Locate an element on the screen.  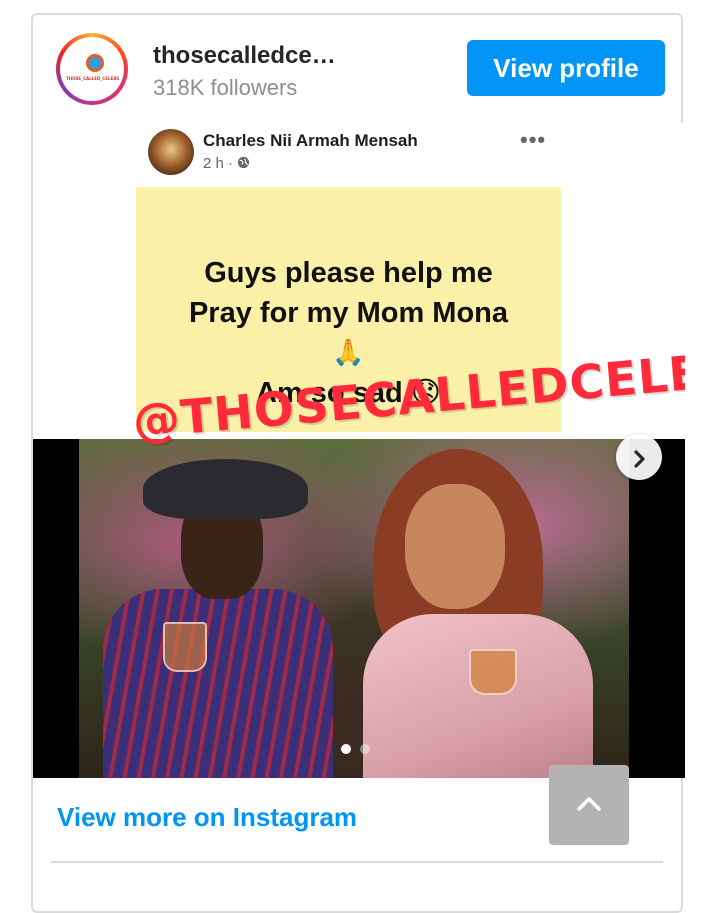
woman-face is located at coordinates (455, 546).